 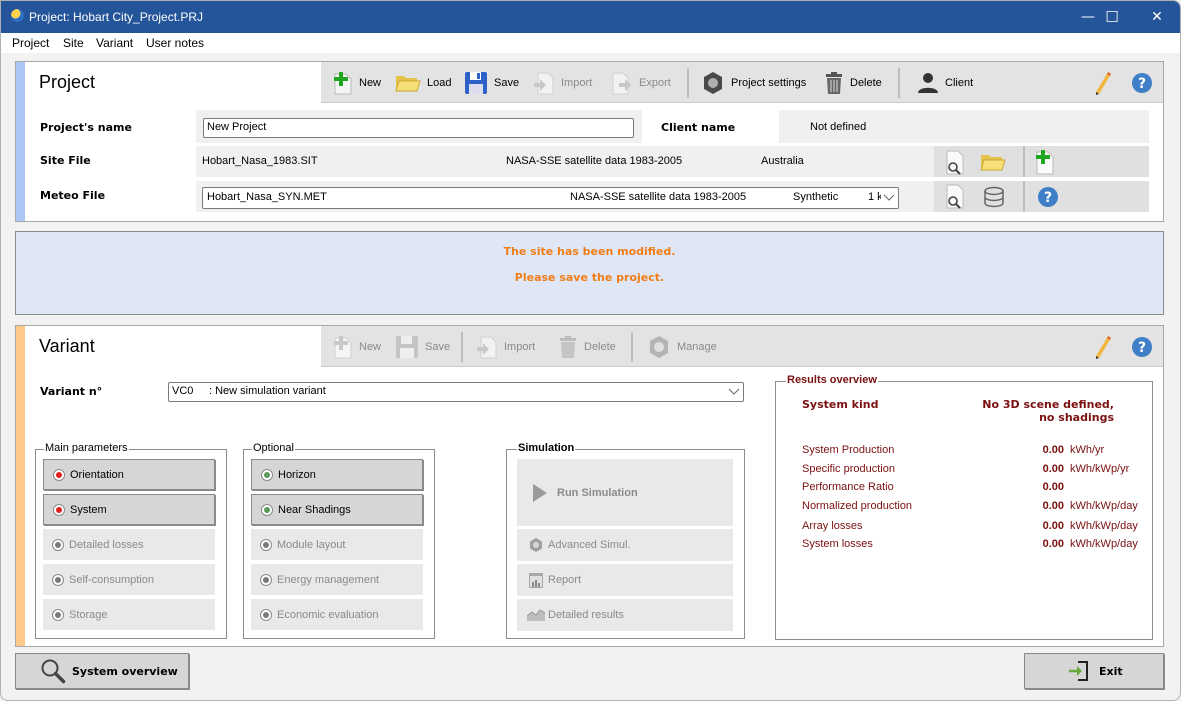 I want to click on param-button-horizon: Horizon, so click(x=337, y=474).